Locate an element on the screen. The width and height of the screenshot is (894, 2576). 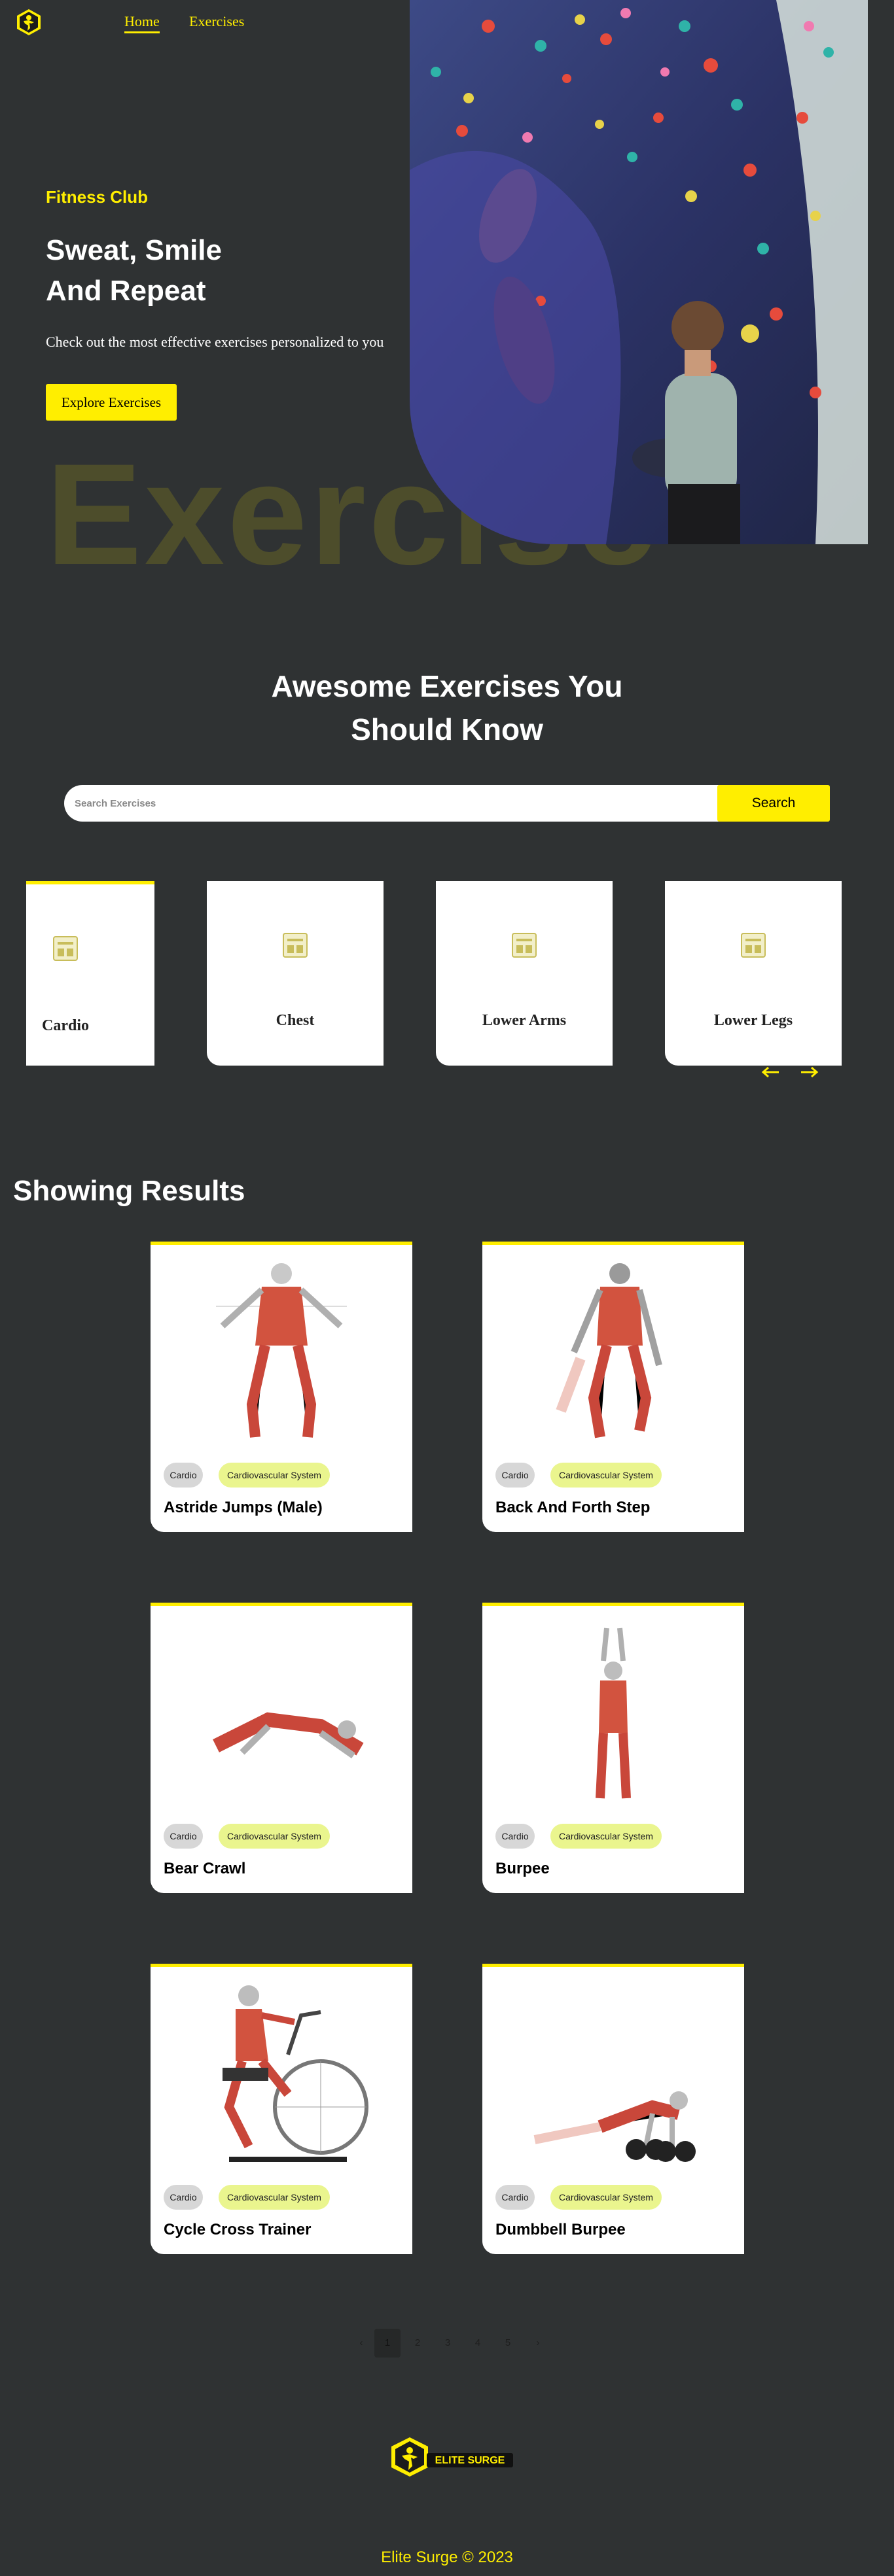
search-bar: Search is located at coordinates (447, 803).